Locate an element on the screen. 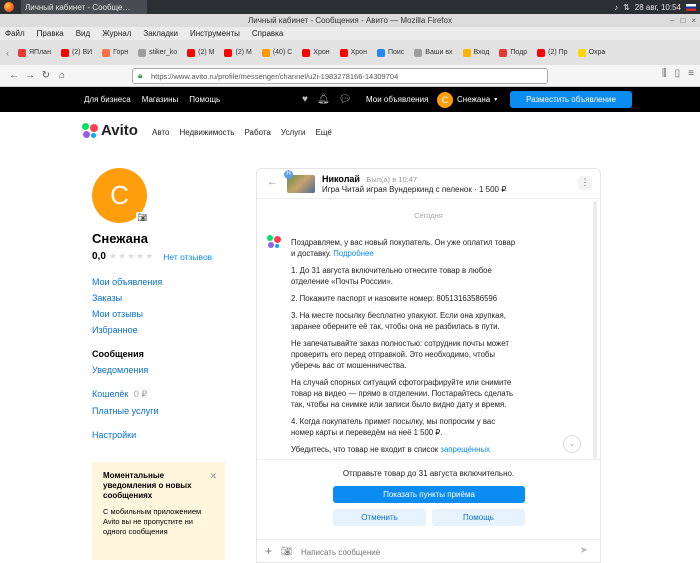 This screenshot has width=700, height=563. home-icon: ⌂ is located at coordinates (62, 75).